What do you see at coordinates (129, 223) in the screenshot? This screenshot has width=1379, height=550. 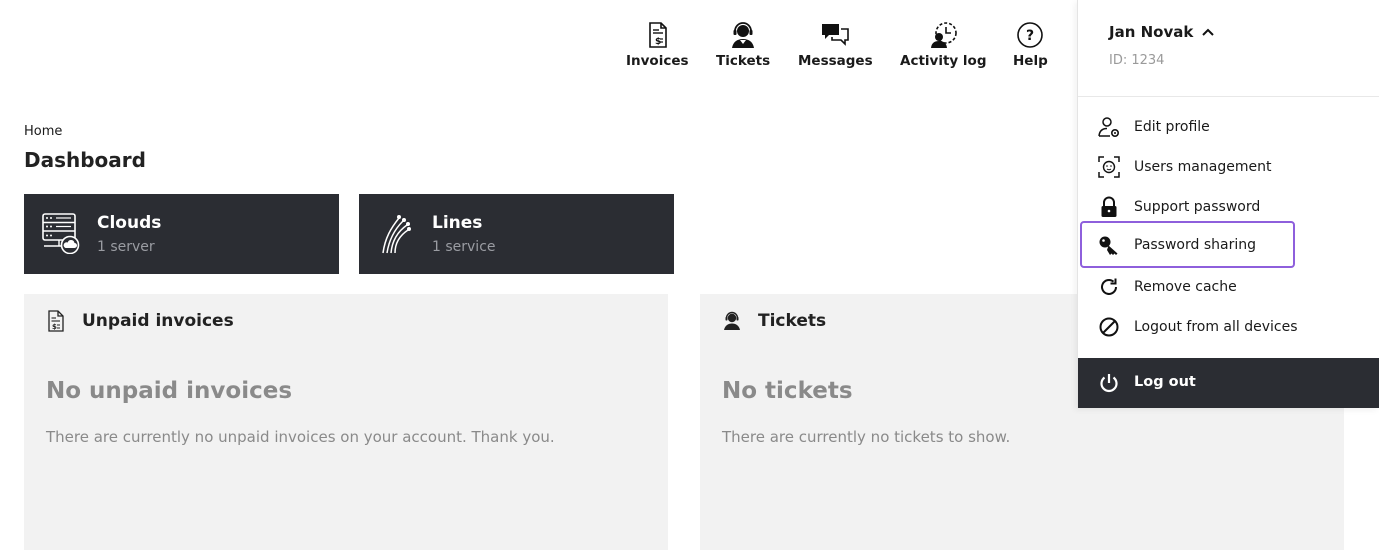 I see `service-name: Clouds` at bounding box center [129, 223].